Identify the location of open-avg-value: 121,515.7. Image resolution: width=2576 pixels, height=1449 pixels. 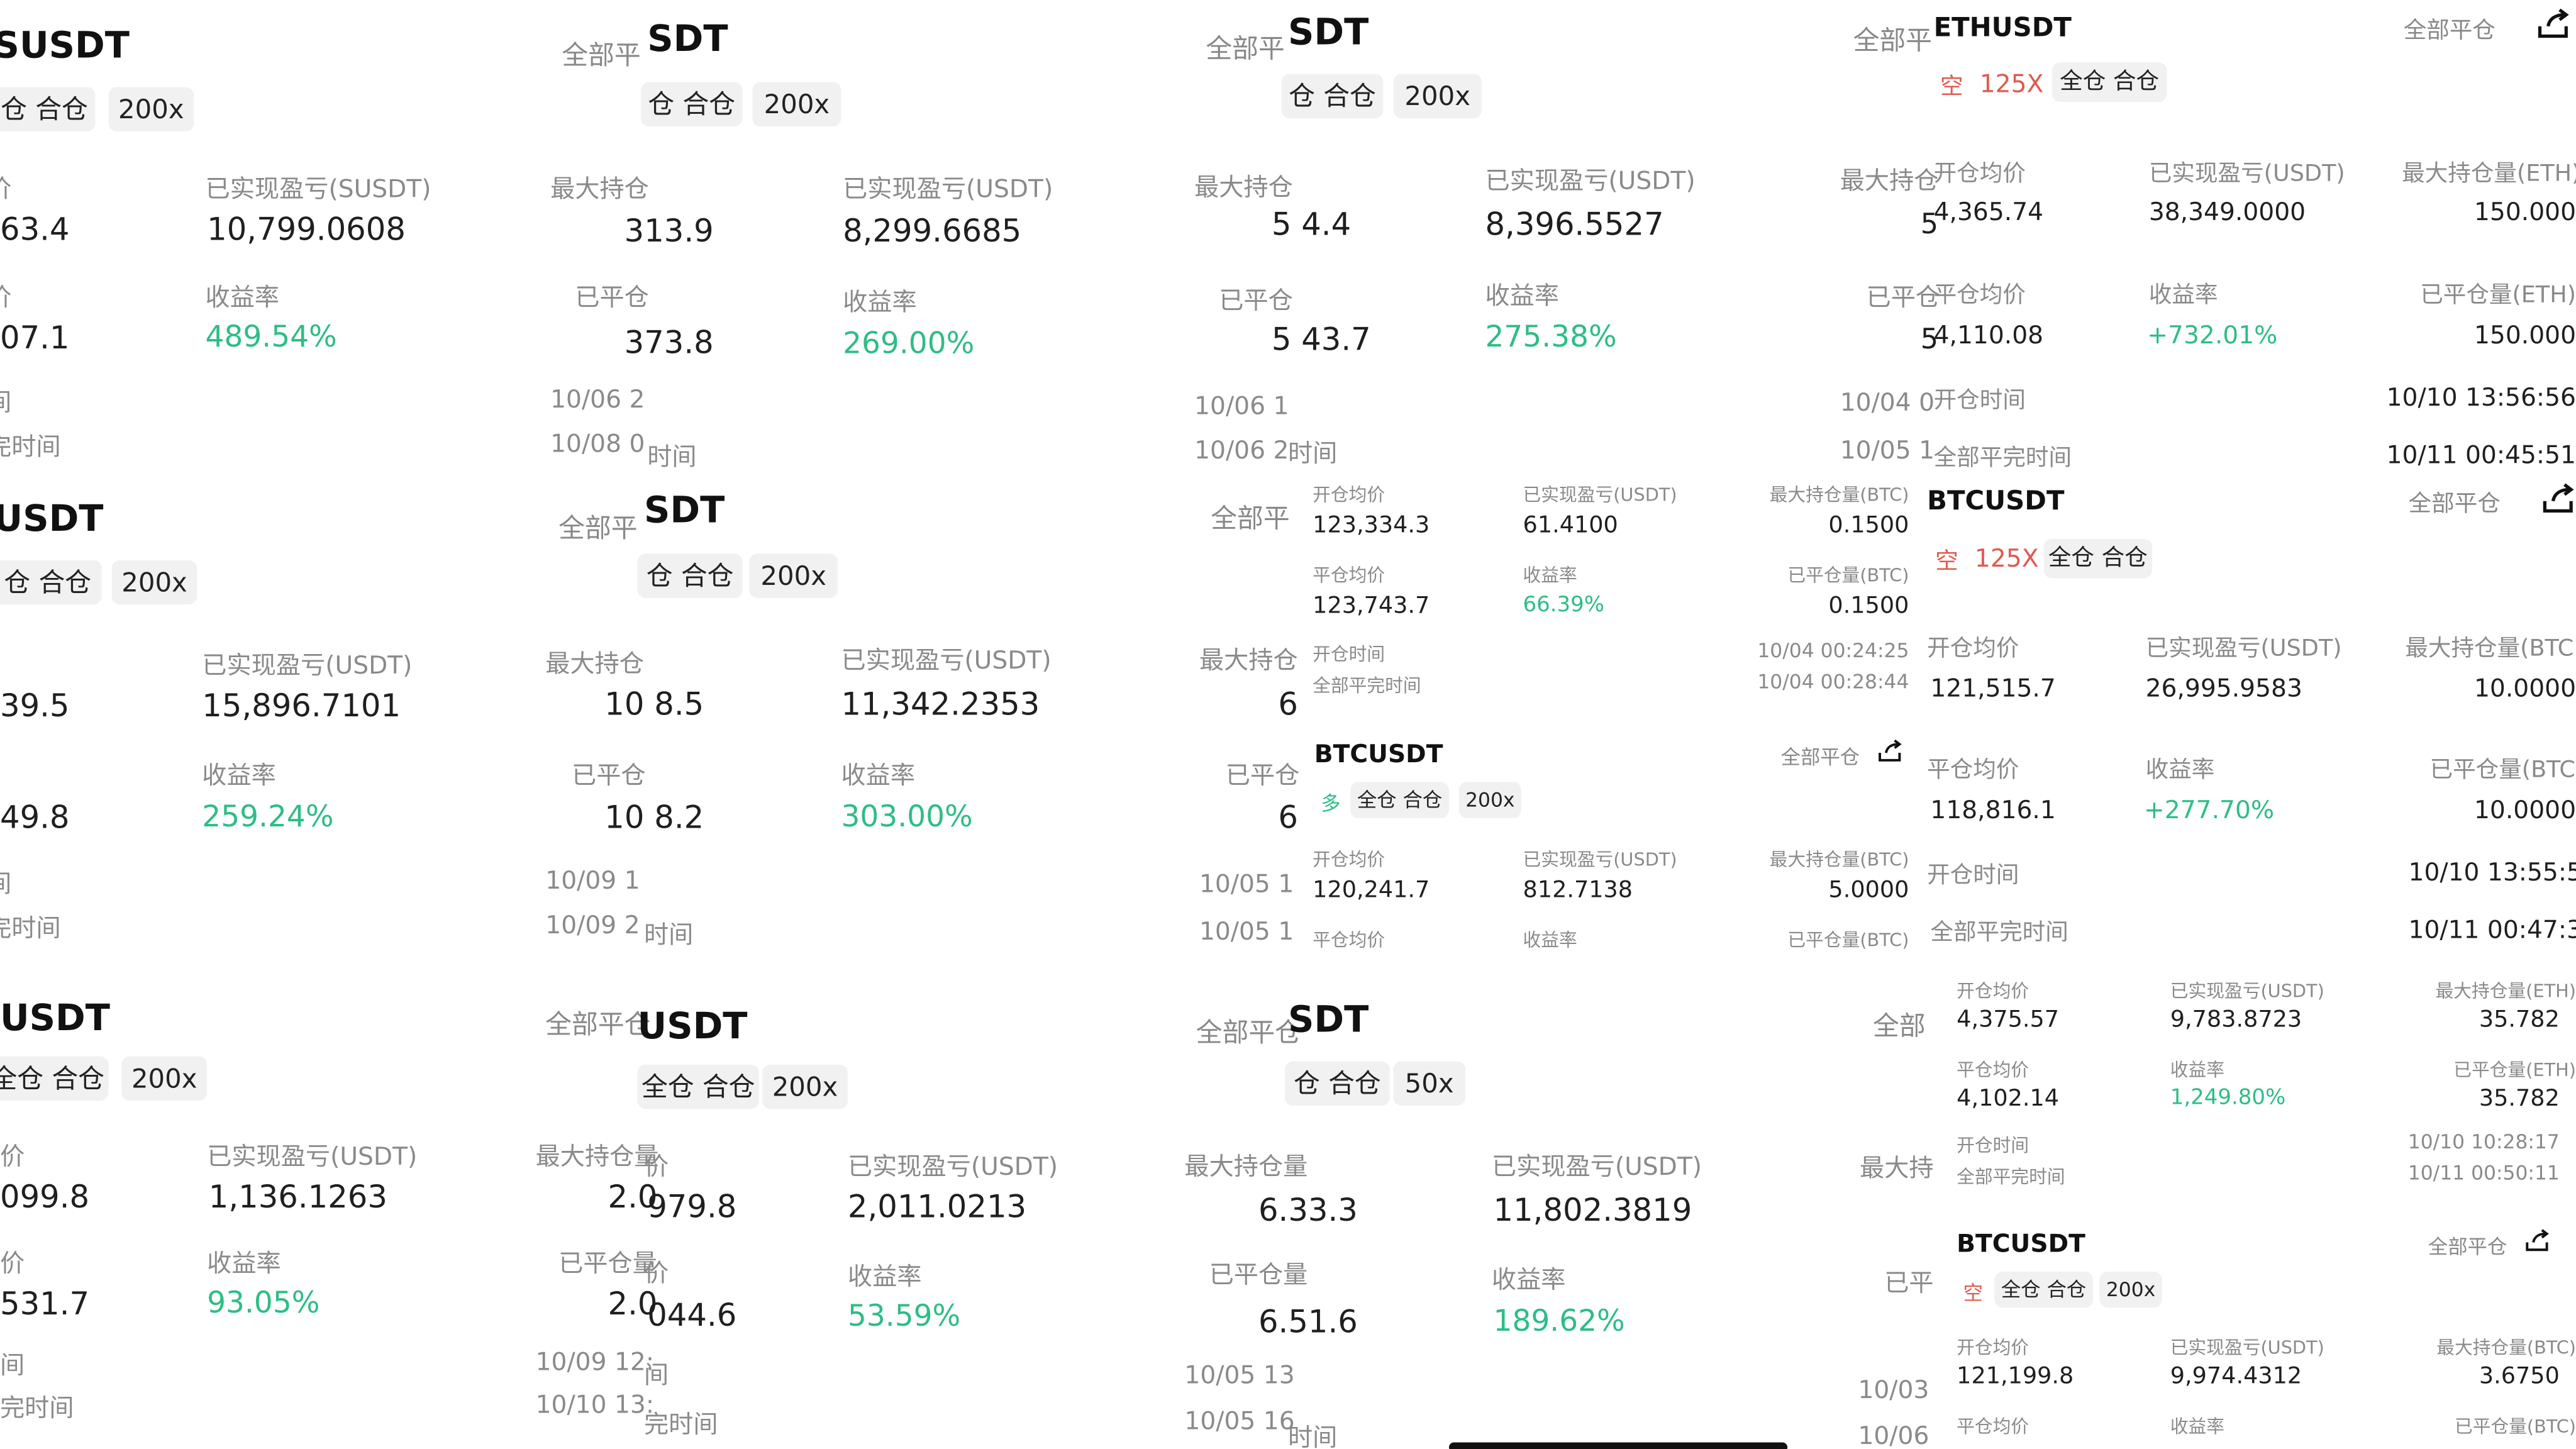
(1993, 689).